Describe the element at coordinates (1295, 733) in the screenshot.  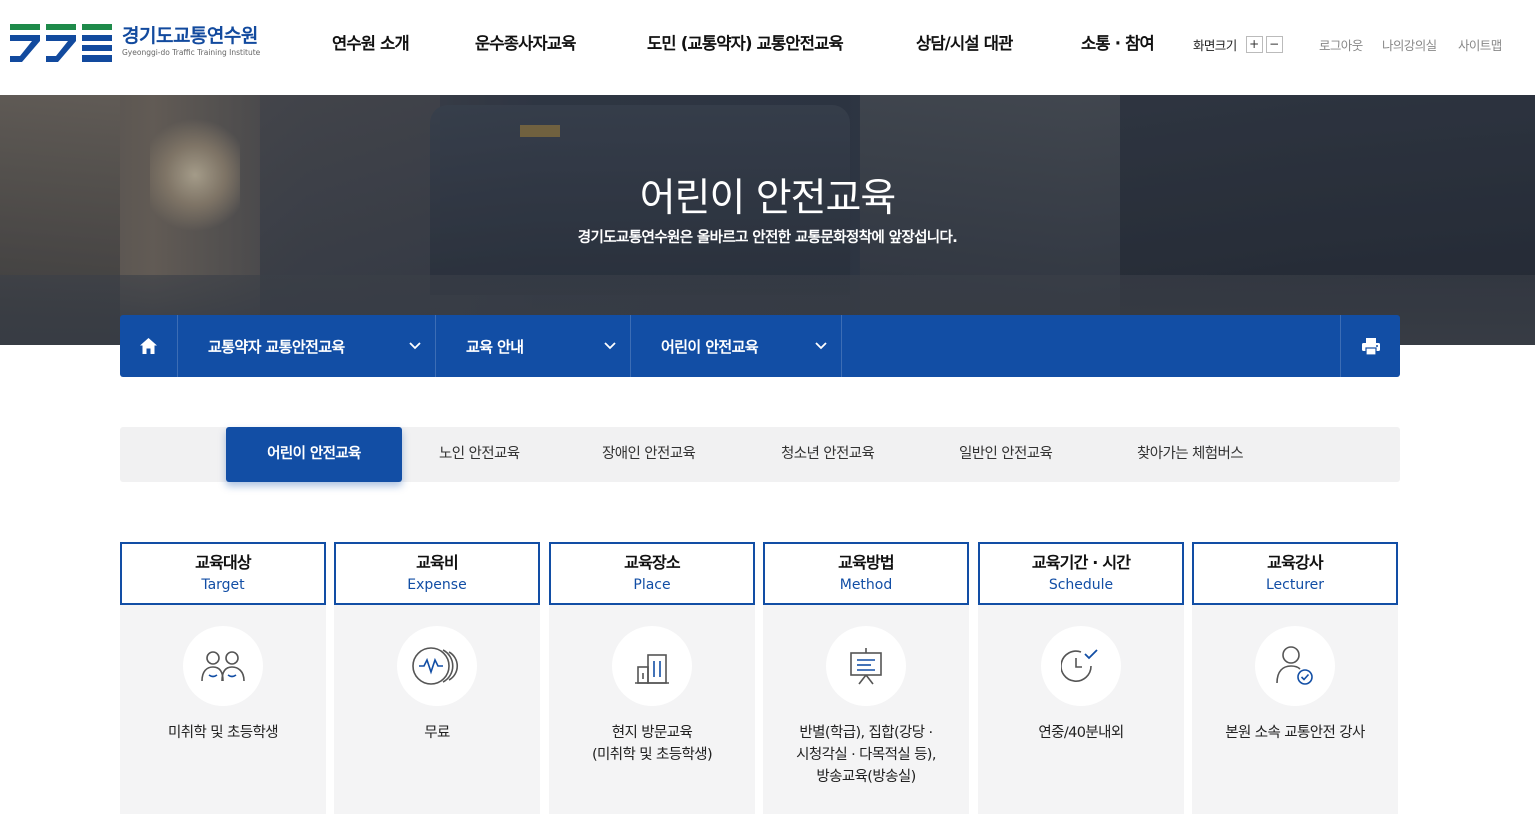
I see `card-description: 본원 소속 교통안전 강사` at that location.